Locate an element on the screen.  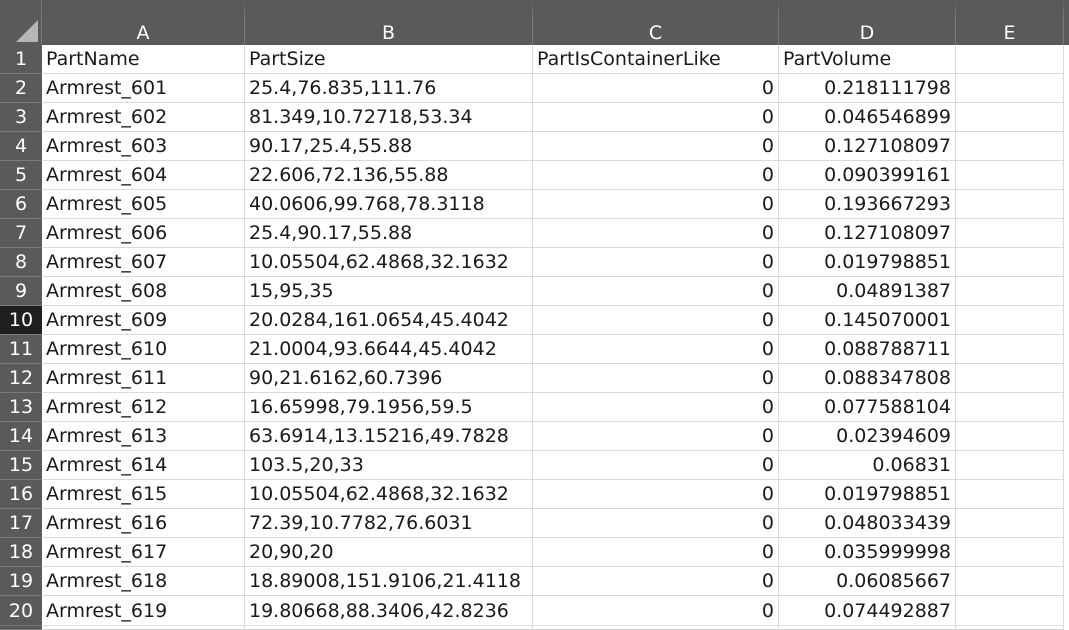
cell-partname: Armrest_617 is located at coordinates (143, 552).